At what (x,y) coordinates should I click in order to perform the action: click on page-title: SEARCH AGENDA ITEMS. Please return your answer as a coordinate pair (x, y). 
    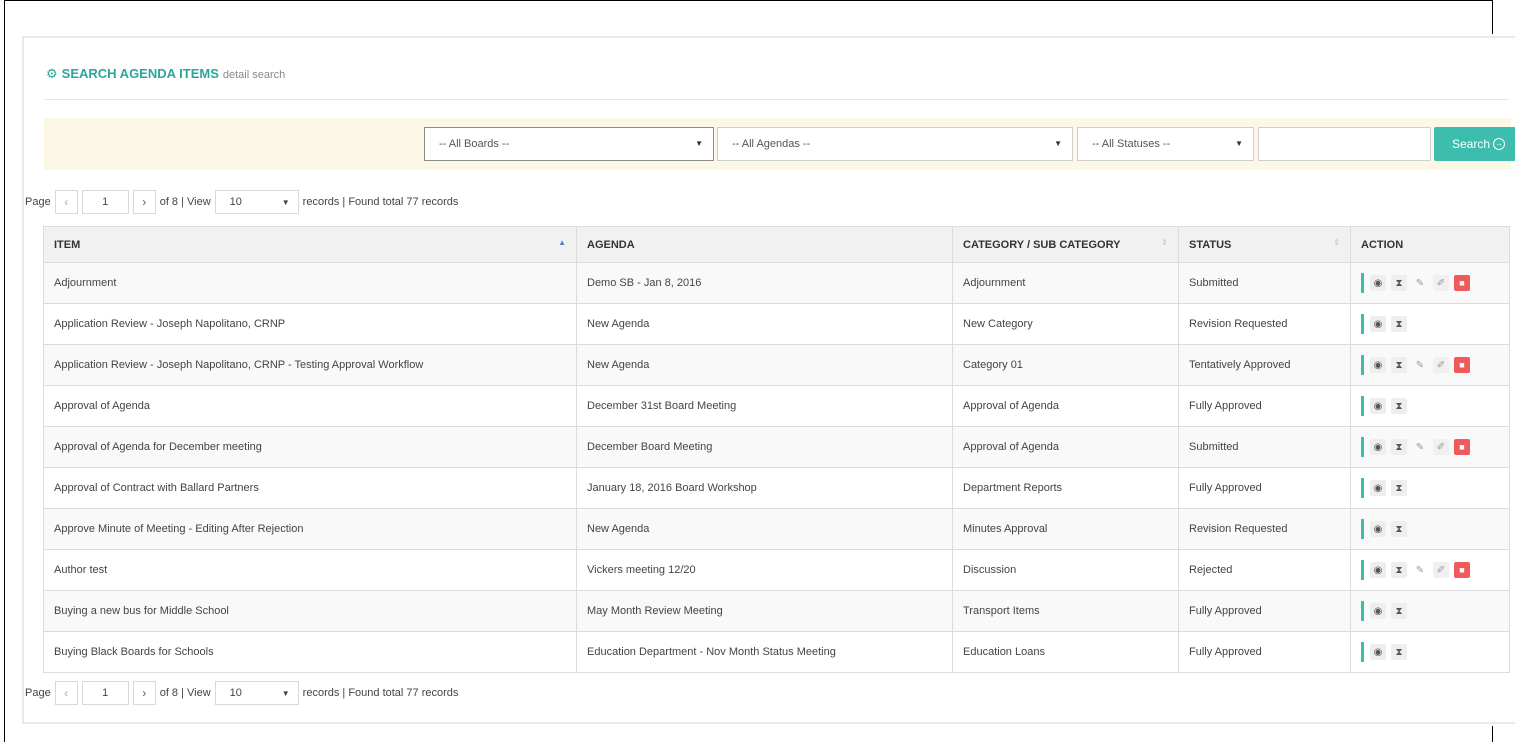
    Looking at the image, I should click on (140, 73).